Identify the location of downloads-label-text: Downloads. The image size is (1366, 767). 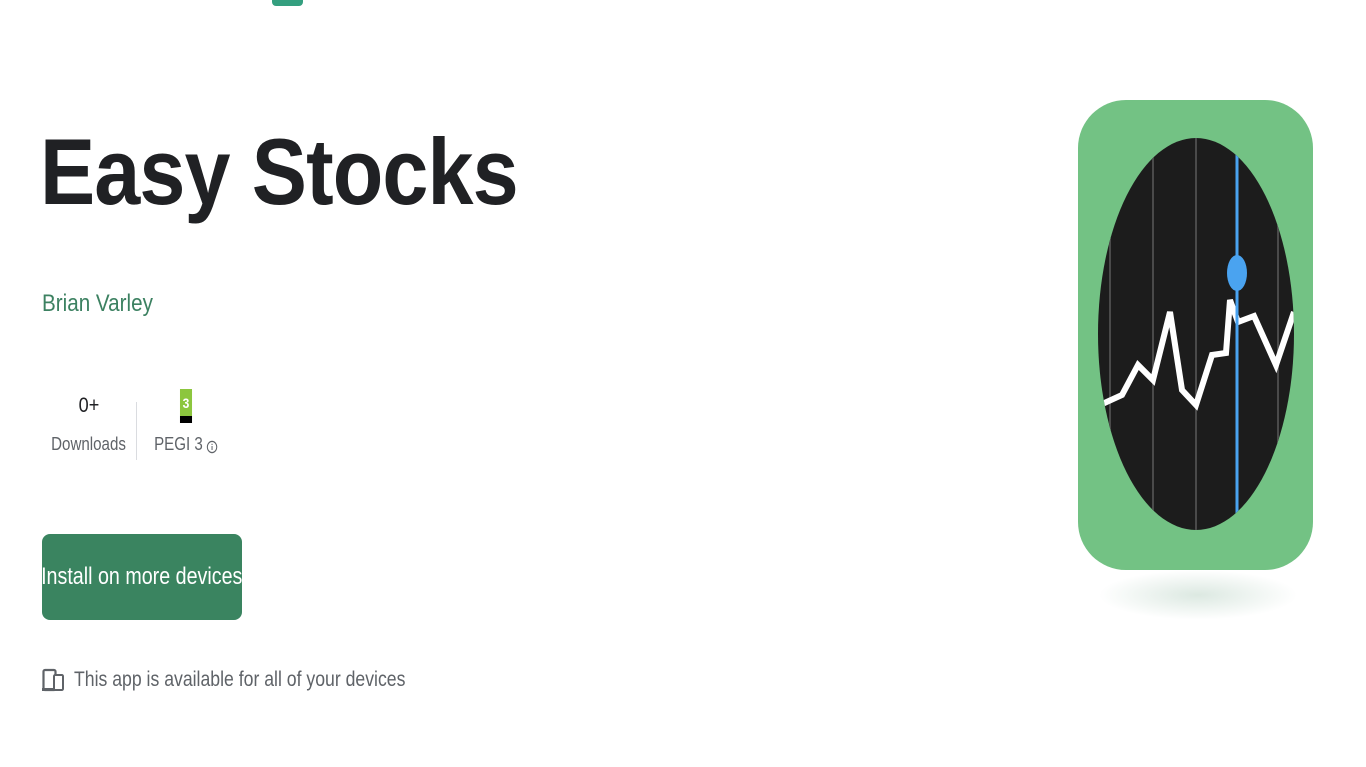
(89, 444).